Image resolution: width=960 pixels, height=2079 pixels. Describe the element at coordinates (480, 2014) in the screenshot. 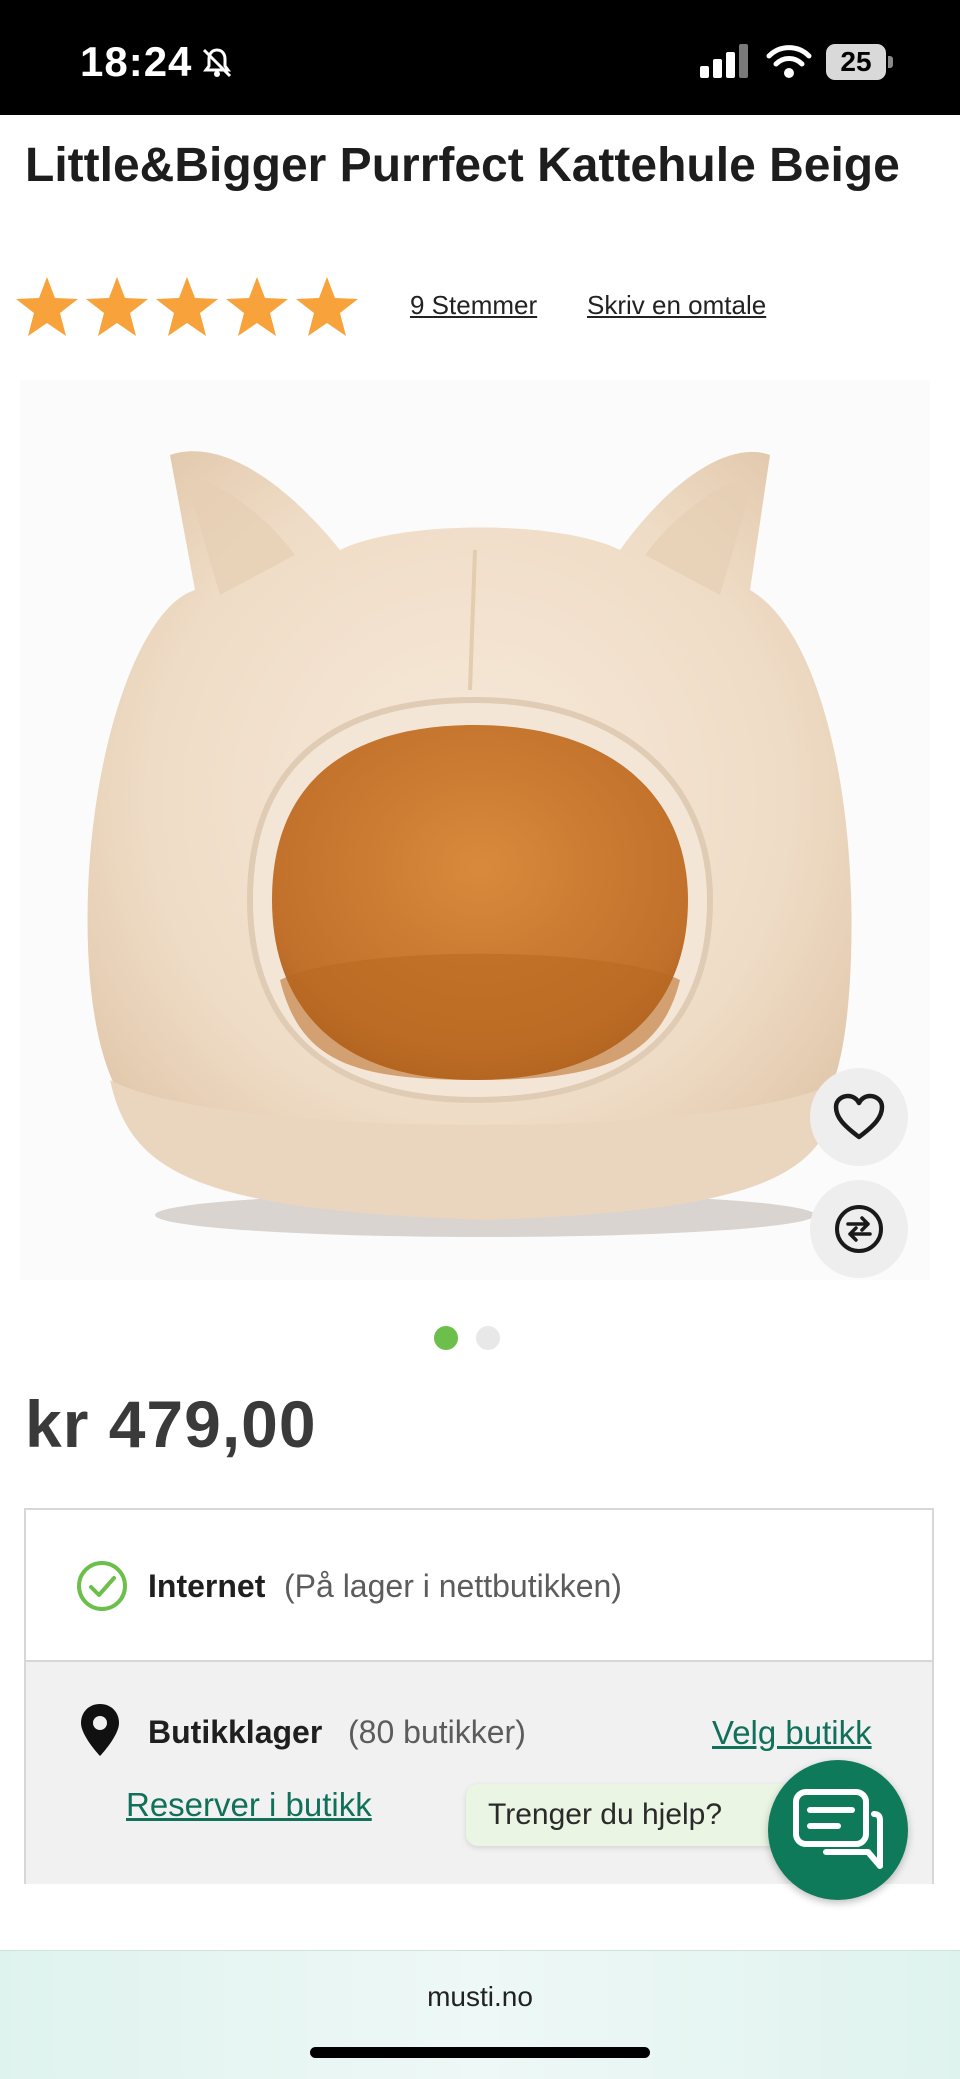

I see `browser-address-bar: musti.no` at that location.